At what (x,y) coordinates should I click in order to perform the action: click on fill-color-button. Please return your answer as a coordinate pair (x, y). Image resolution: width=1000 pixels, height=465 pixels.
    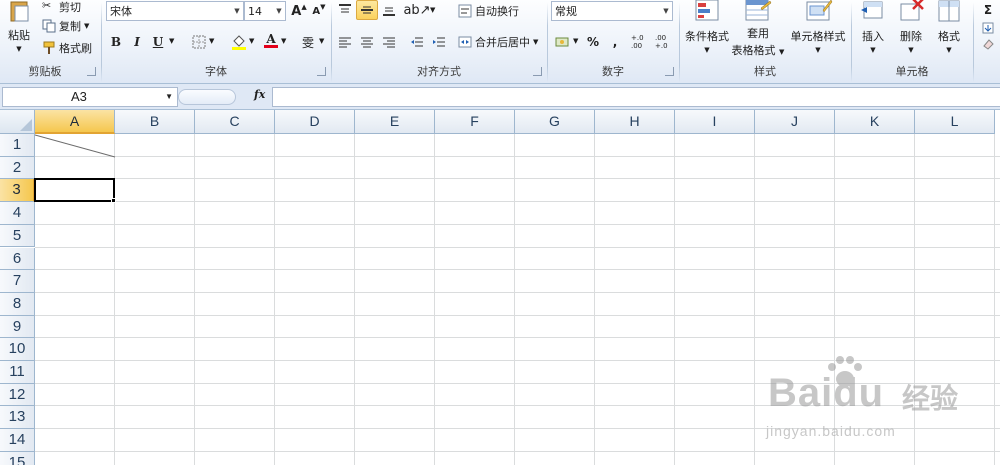
    Looking at the image, I should click on (239, 42).